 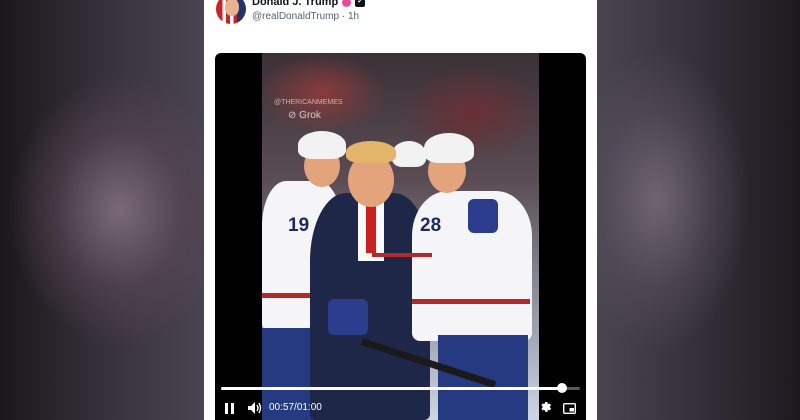 I want to click on settings-button, so click(x=545, y=409).